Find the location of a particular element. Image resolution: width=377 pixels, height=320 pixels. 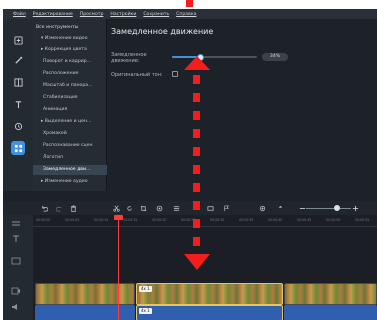

crop-button is located at coordinates (143, 208).